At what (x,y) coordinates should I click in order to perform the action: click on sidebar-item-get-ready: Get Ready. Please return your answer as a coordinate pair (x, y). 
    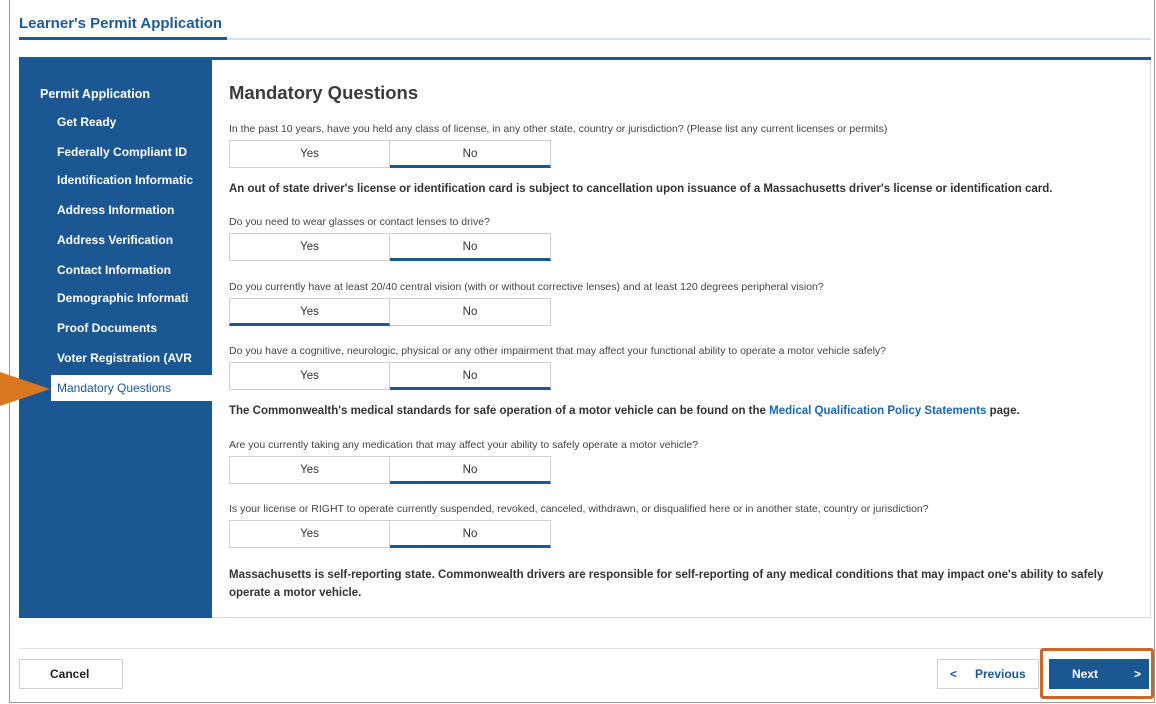
    Looking at the image, I should click on (132, 123).